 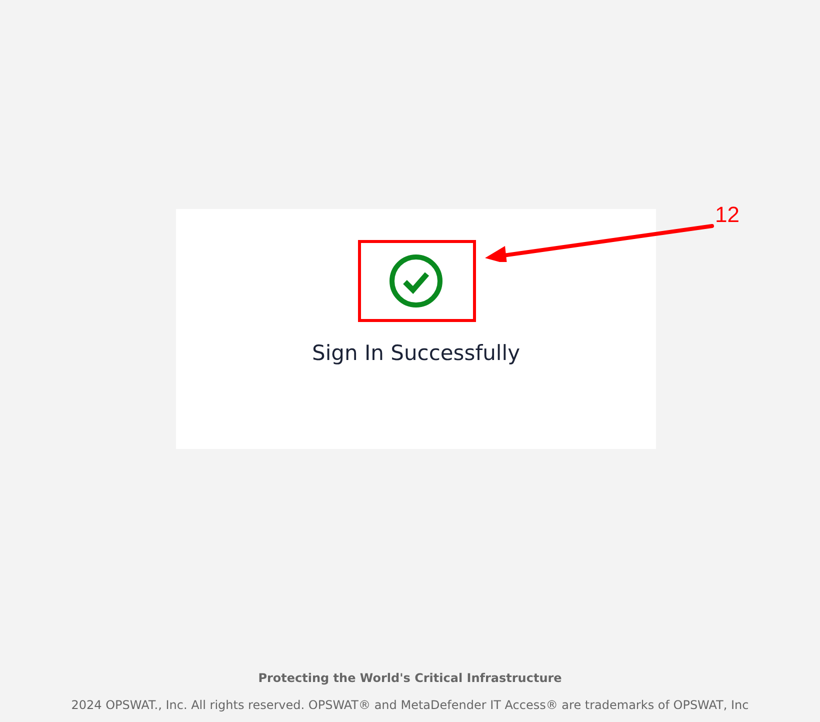 I want to click on copyright-text: 2024 OPSWAT., Inc. All rights reserved. OPSWAT® and MetaDefender IT Access® are trademarks of OPSWAT, Inc, so click(x=410, y=705).